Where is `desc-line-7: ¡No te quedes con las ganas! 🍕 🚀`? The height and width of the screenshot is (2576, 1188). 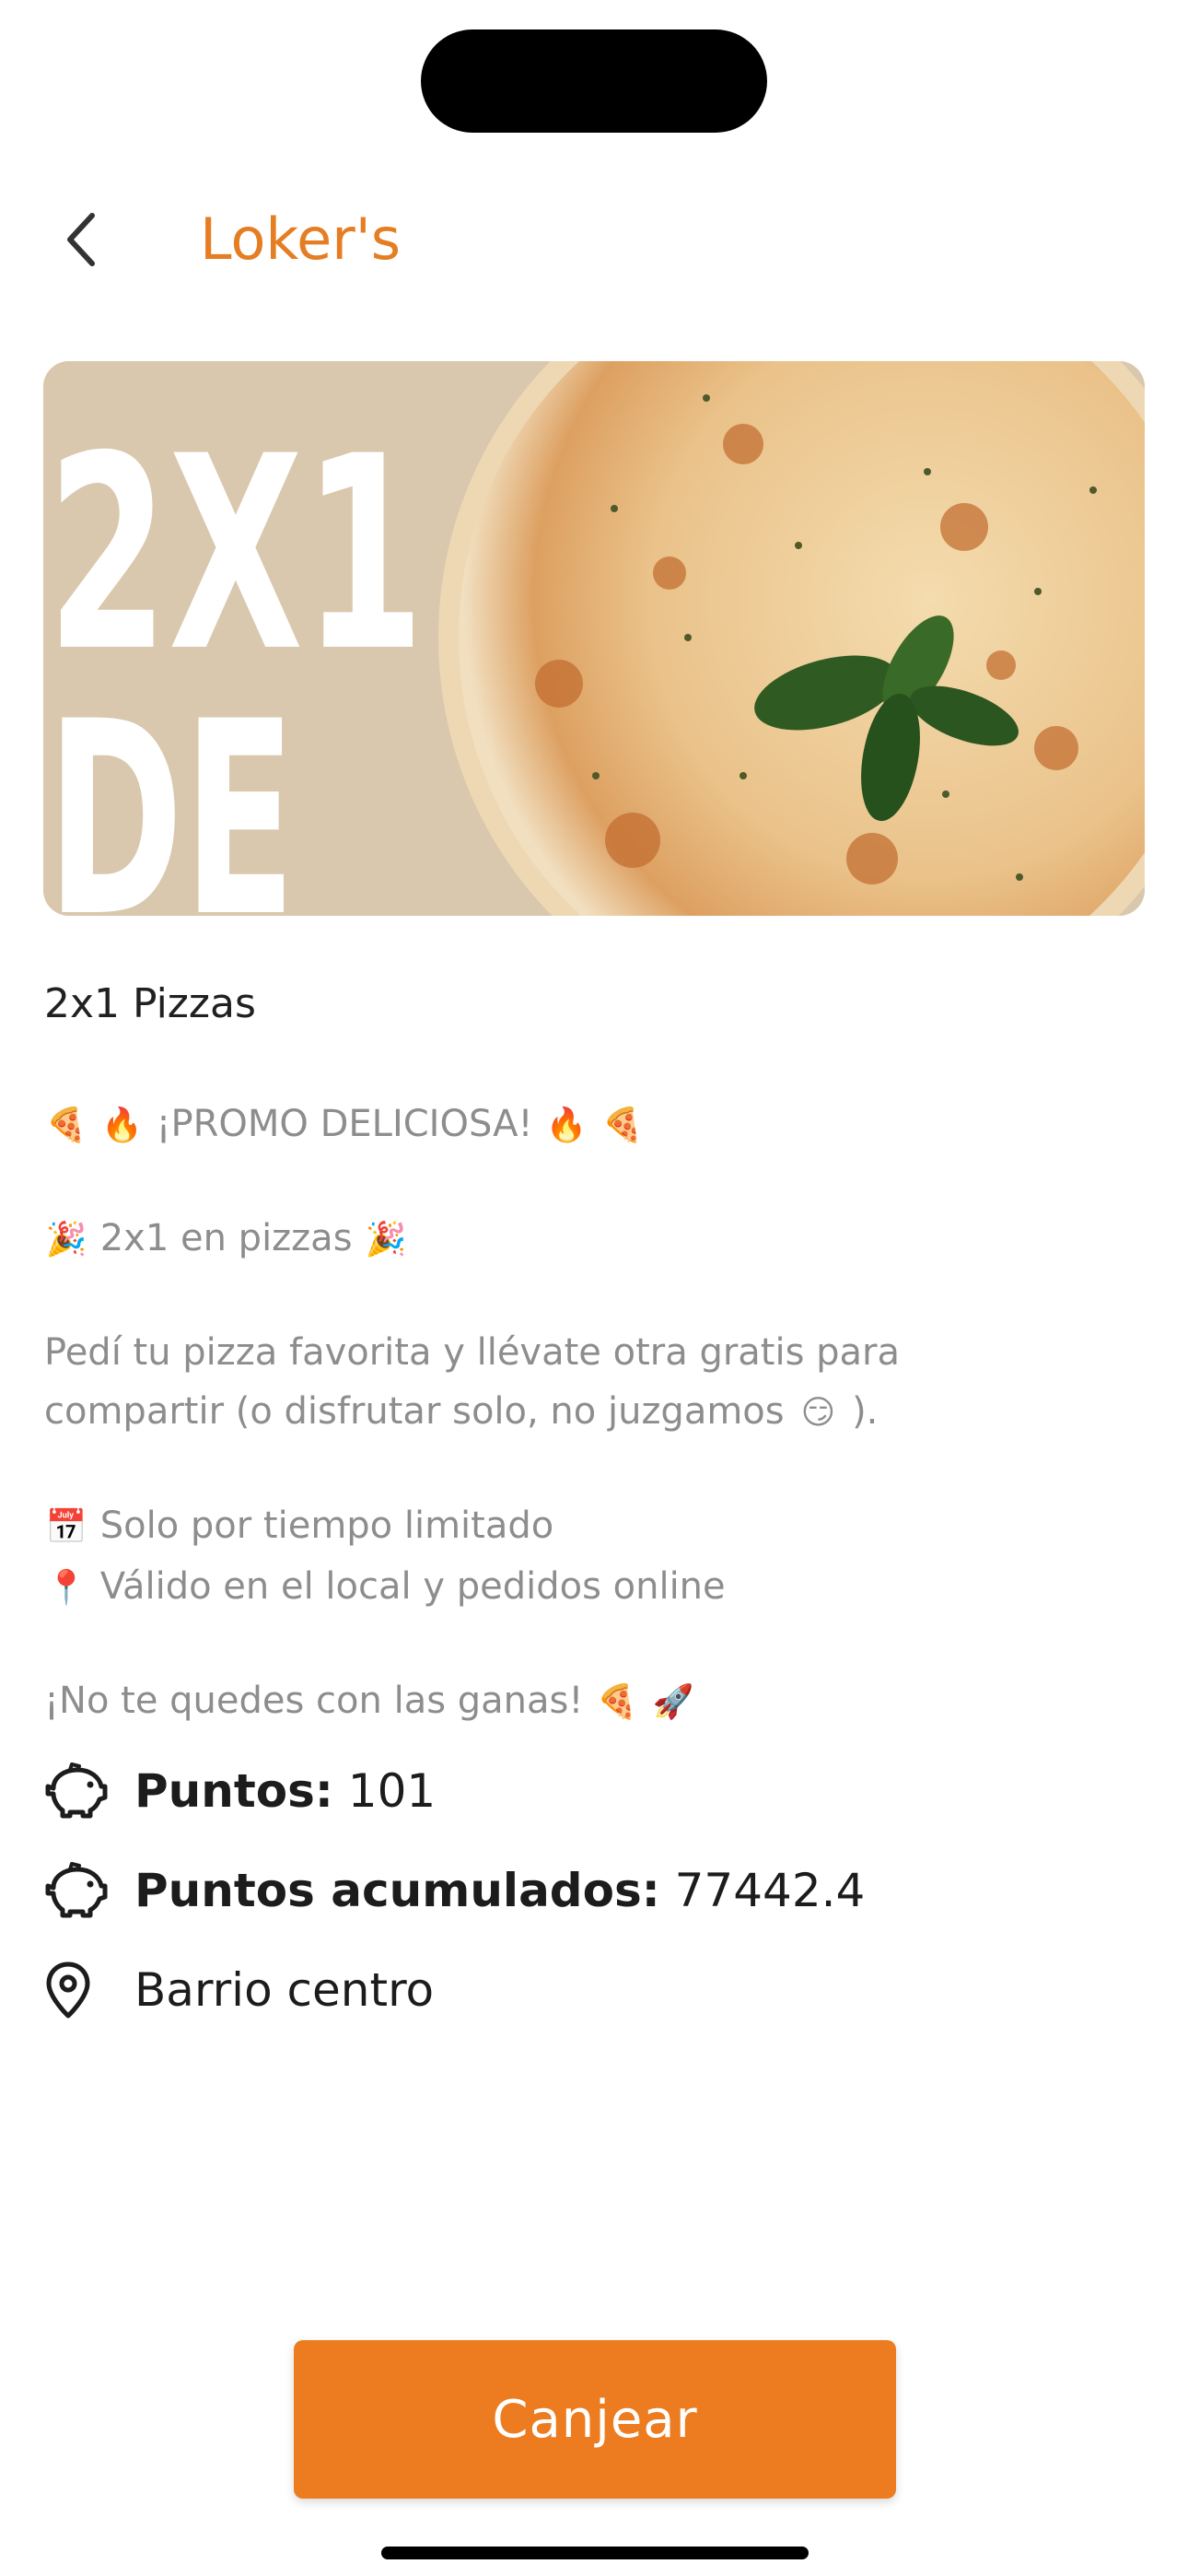
desc-line-7: ¡No te quedes con las ganas! 🍕 🚀 is located at coordinates (592, 1701).